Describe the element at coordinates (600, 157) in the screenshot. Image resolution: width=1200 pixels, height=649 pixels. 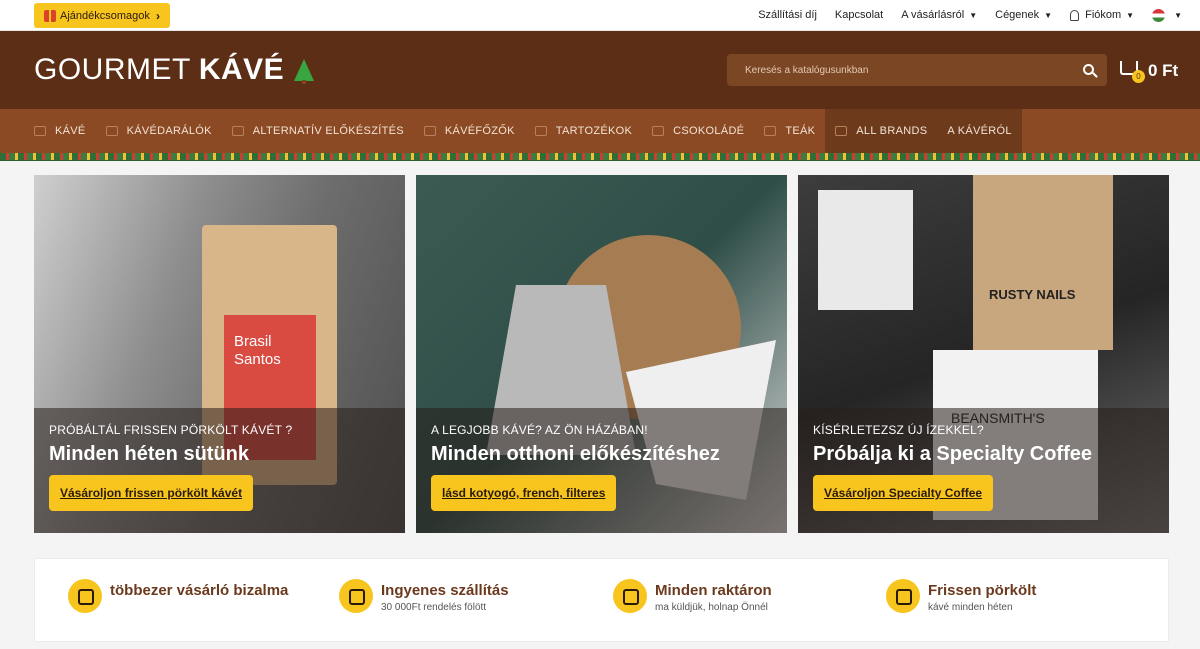
I see `christmas-garland` at that location.